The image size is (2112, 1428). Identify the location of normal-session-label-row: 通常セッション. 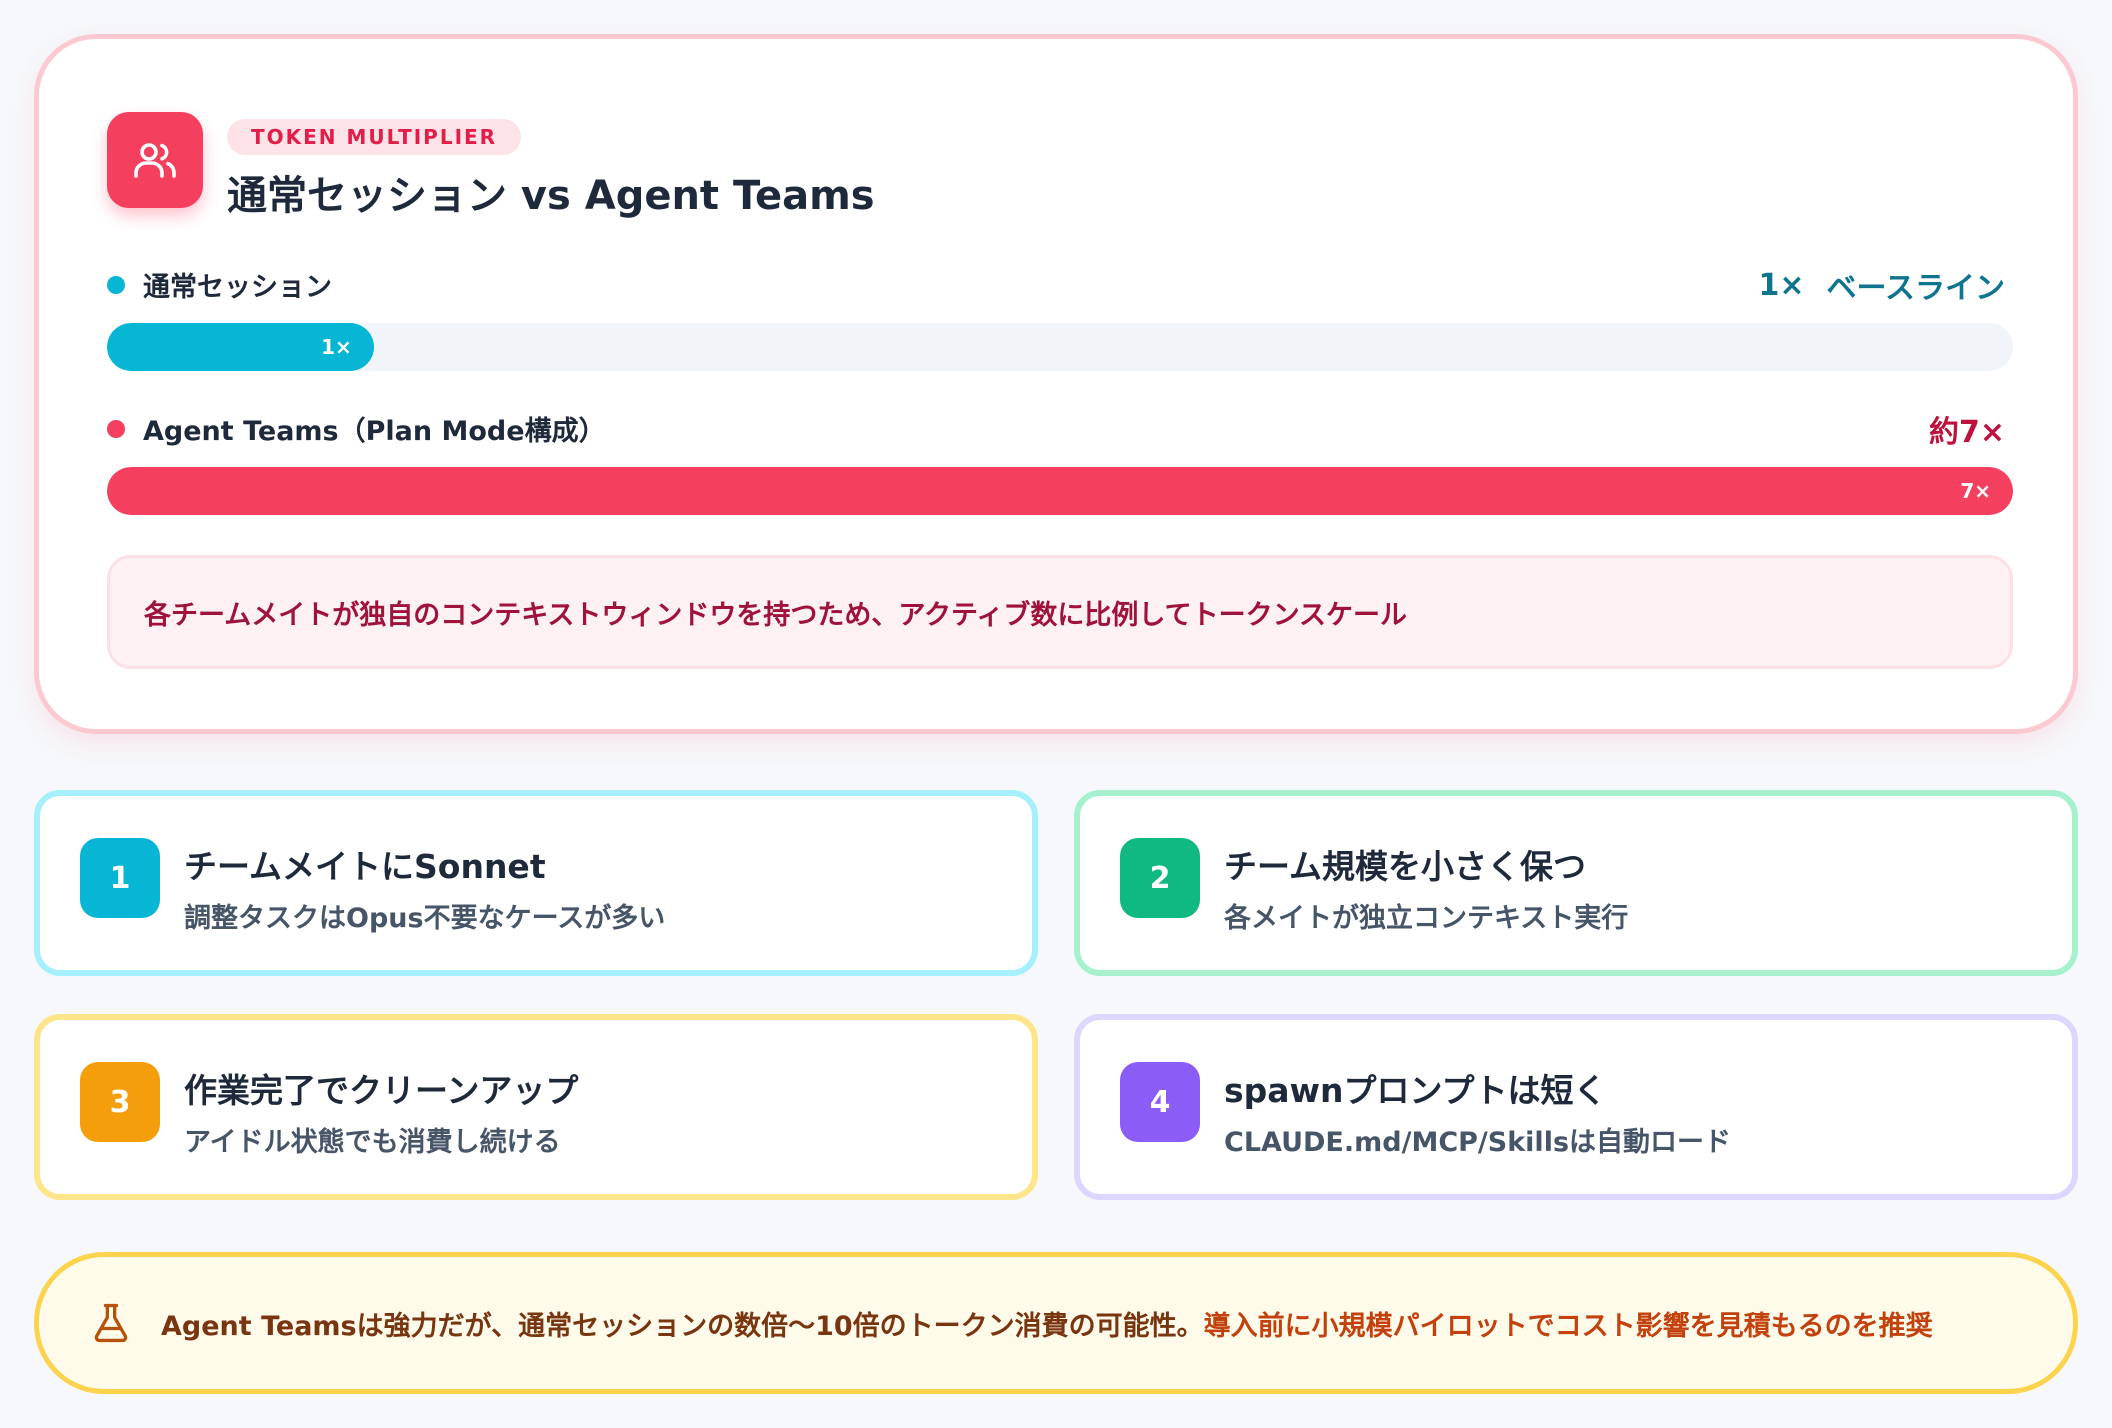
(219, 284).